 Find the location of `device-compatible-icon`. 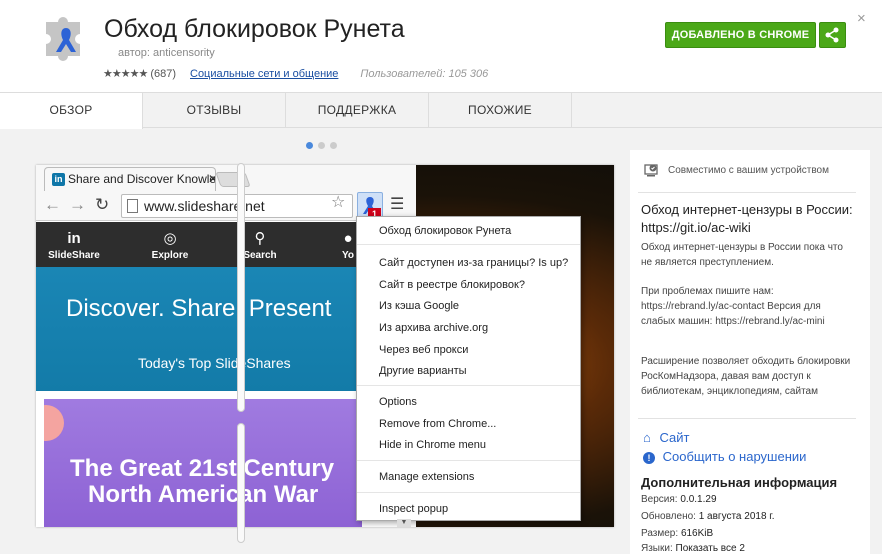

device-compatible-icon is located at coordinates (651, 170).